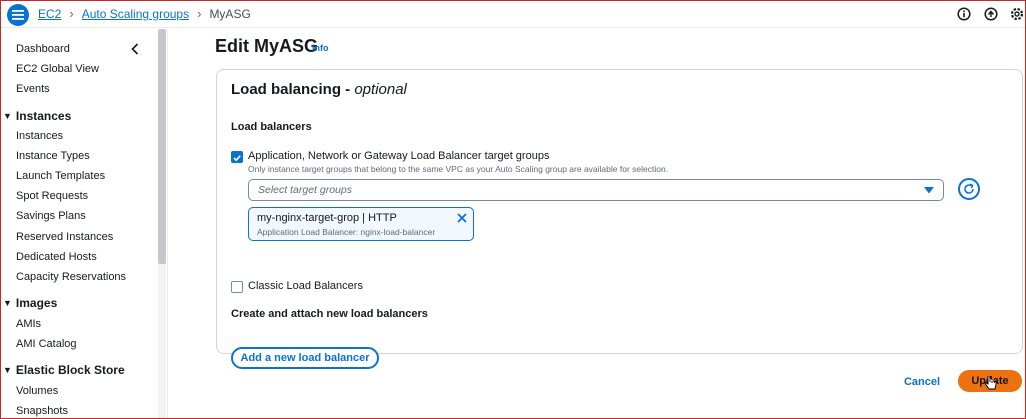  What do you see at coordinates (293, 89) in the screenshot?
I see `card-title-text: Load balancing -` at bounding box center [293, 89].